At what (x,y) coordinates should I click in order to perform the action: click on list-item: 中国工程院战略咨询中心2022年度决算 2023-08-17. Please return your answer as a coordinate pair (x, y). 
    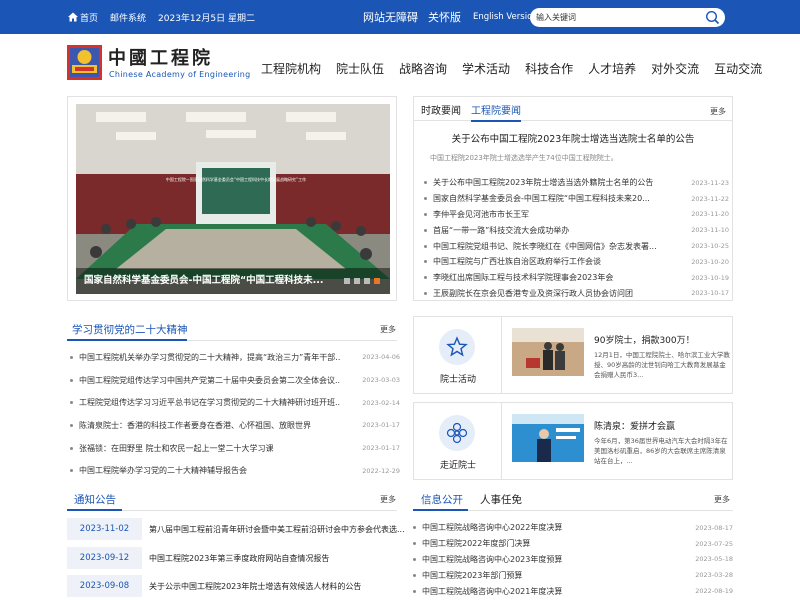
    Looking at the image, I should click on (573, 528).